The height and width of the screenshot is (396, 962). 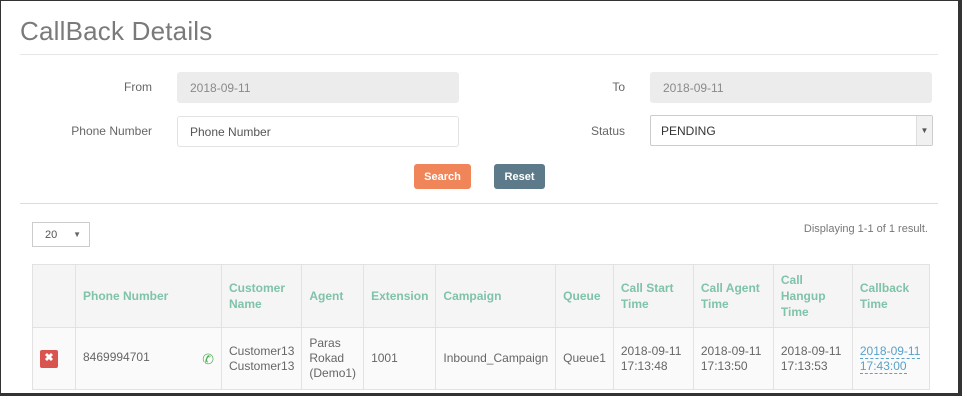 I want to click on cell-queue: Queue1, so click(x=584, y=358).